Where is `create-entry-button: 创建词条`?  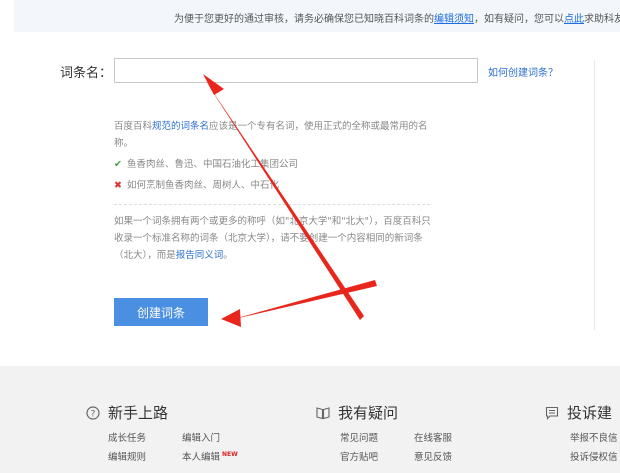 create-entry-button: 创建词条 is located at coordinates (161, 312).